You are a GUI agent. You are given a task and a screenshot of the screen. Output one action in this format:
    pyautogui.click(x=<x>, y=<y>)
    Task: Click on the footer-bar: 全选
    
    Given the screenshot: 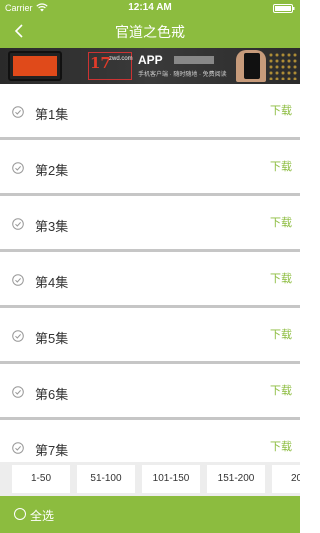 What is the action you would take?
    pyautogui.click(x=150, y=514)
    